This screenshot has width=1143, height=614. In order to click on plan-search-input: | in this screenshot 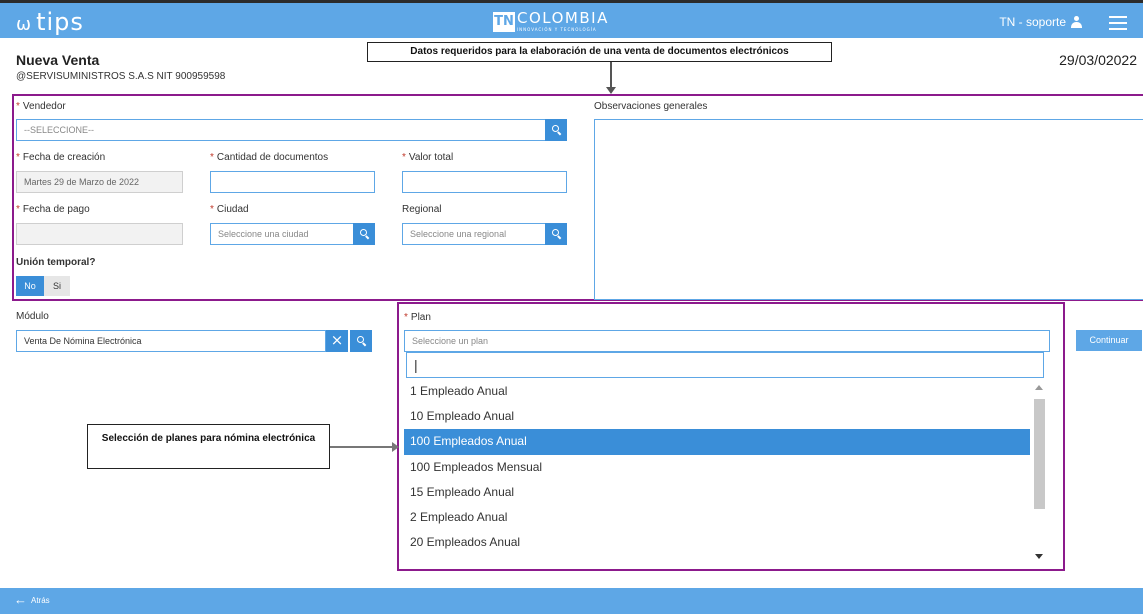, I will do `click(725, 365)`.